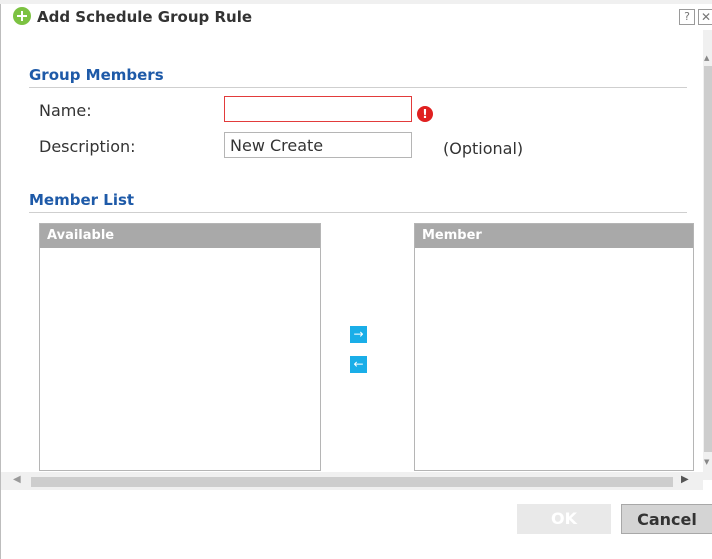 This screenshot has width=712, height=559. What do you see at coordinates (685, 479) in the screenshot?
I see `scroll-right-icon: ▶` at bounding box center [685, 479].